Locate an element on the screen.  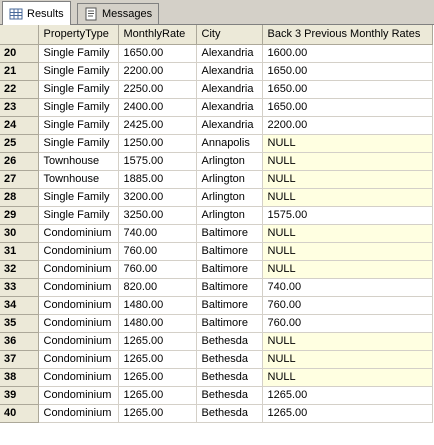
table-row: 26 Townhouse 1575.00 Arlington NULL is located at coordinates (216, 161).